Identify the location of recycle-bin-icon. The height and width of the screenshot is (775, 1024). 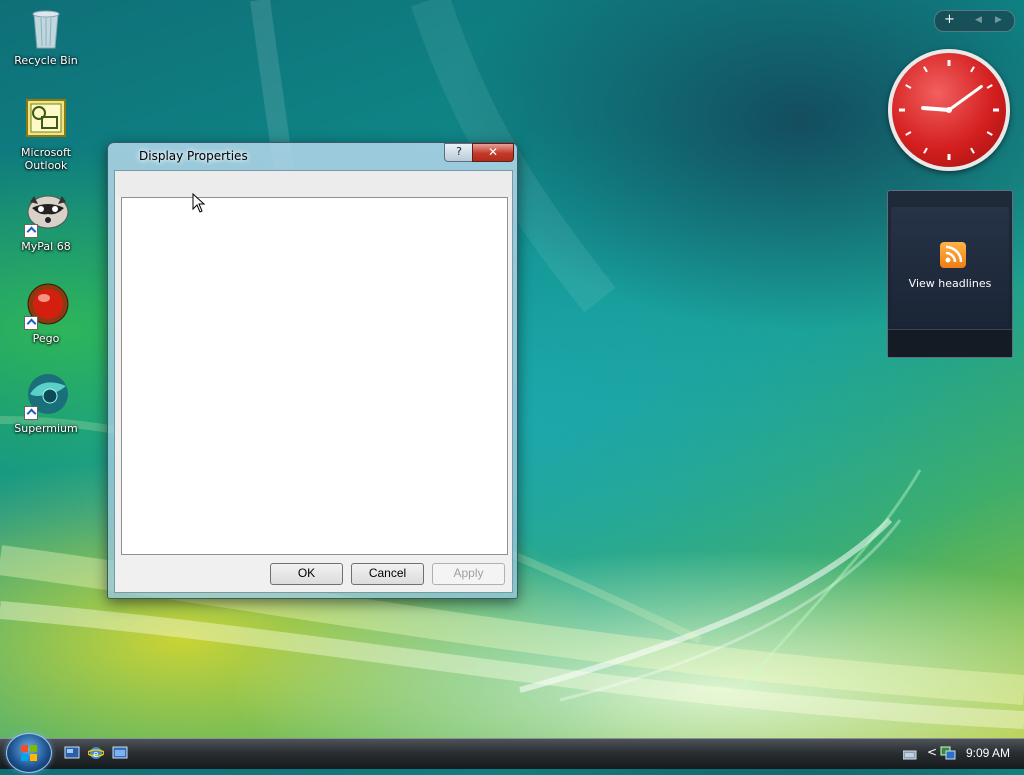
(46, 28).